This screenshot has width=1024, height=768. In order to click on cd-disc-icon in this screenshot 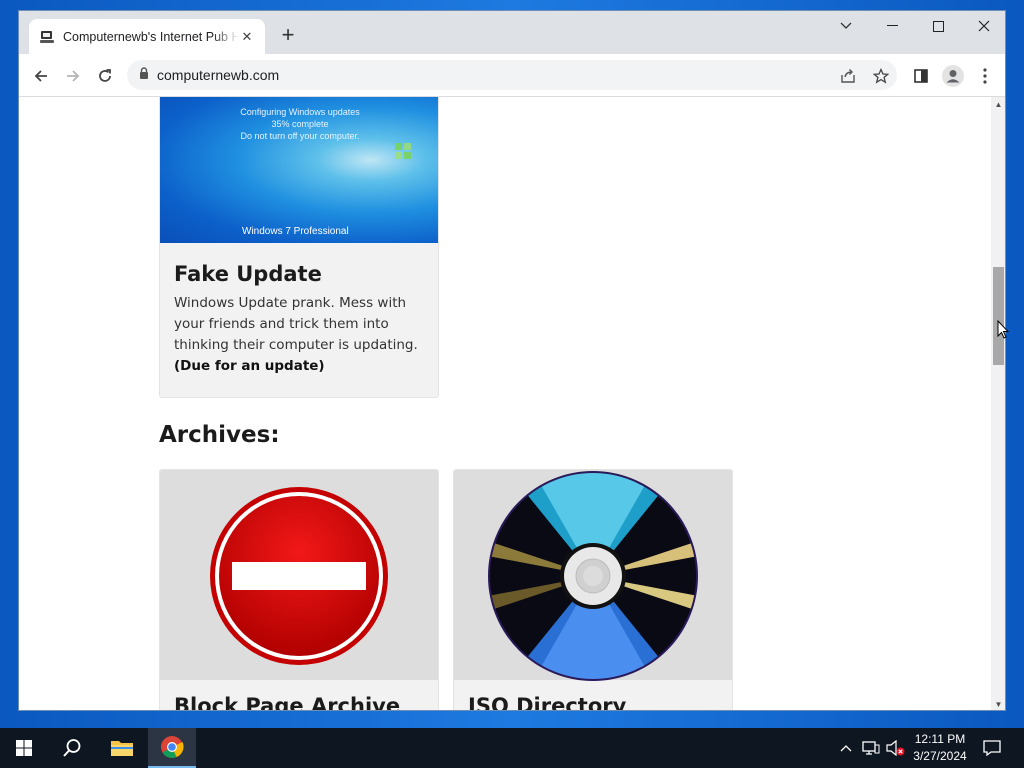, I will do `click(593, 576)`.